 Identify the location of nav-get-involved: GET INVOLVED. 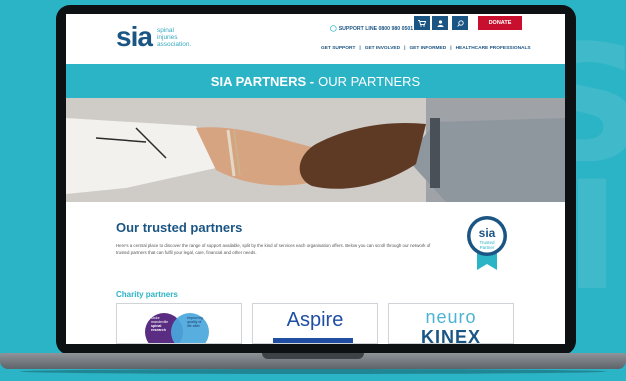
(382, 48).